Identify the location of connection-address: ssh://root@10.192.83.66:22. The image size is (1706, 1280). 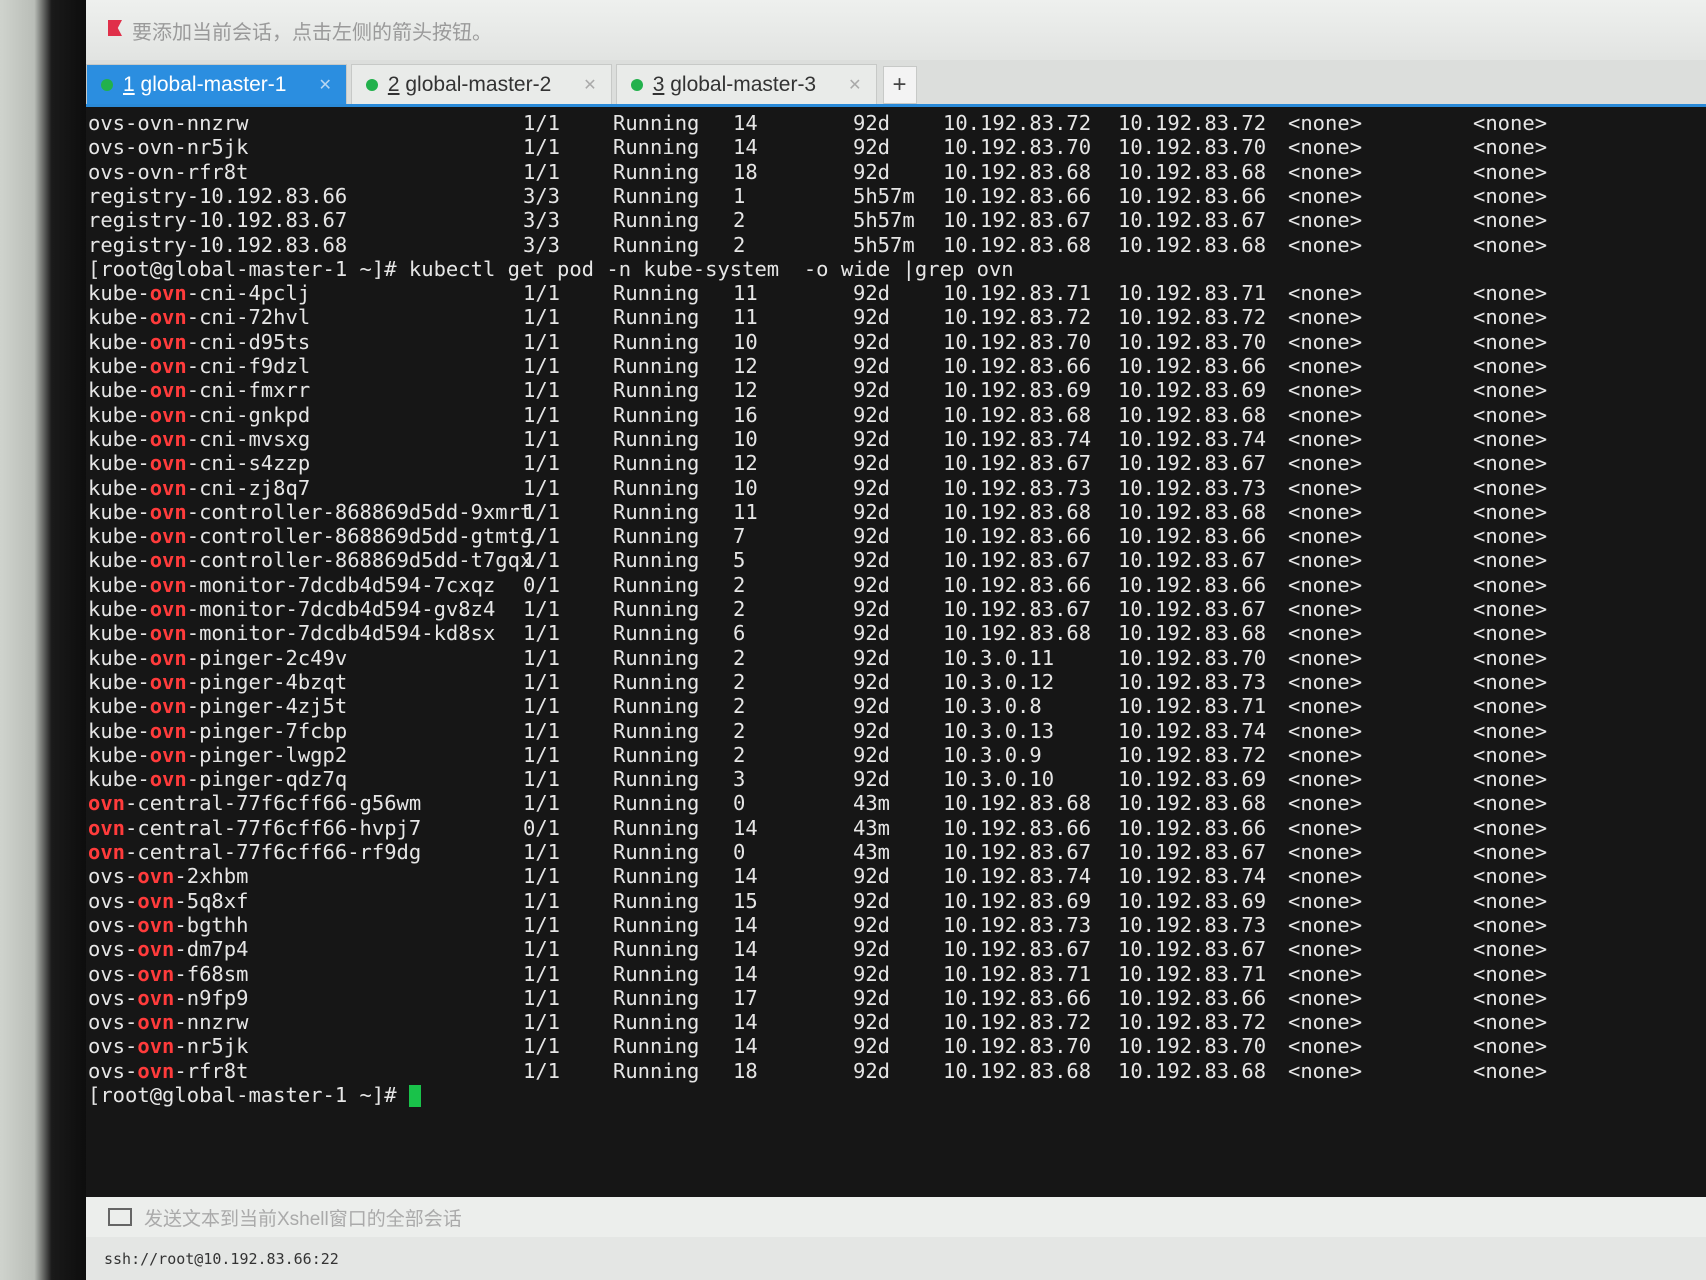
(221, 1258).